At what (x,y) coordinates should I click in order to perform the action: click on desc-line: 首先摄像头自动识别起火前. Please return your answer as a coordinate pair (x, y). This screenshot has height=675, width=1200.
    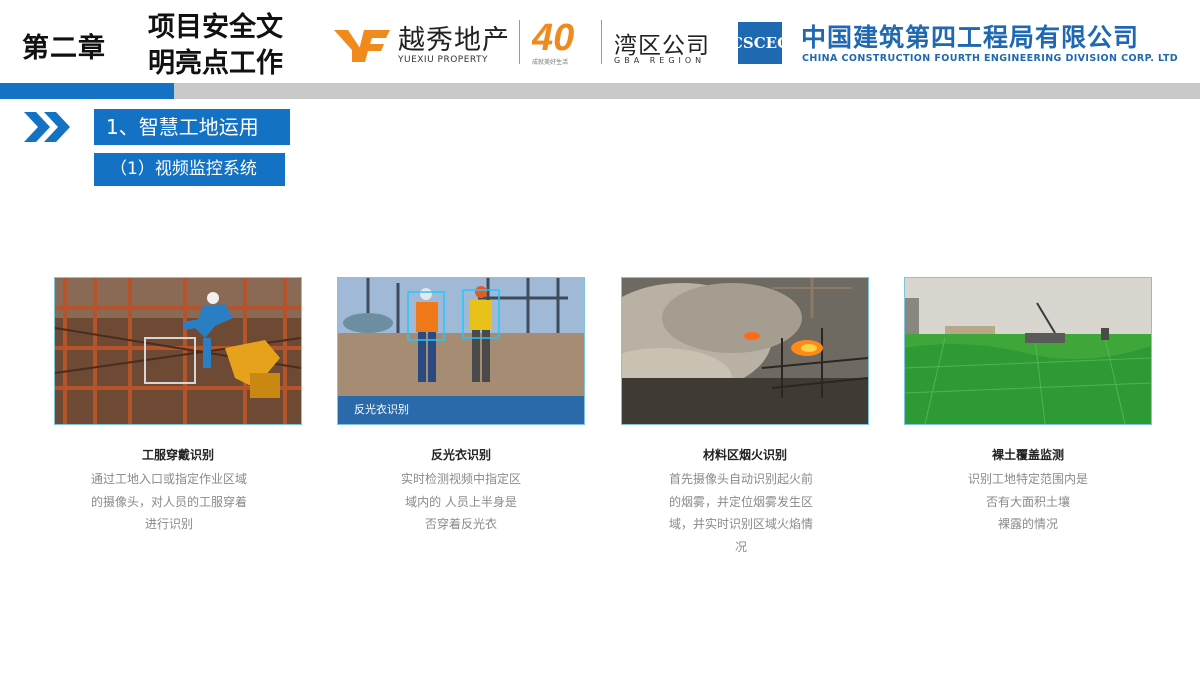
    Looking at the image, I should click on (740, 479).